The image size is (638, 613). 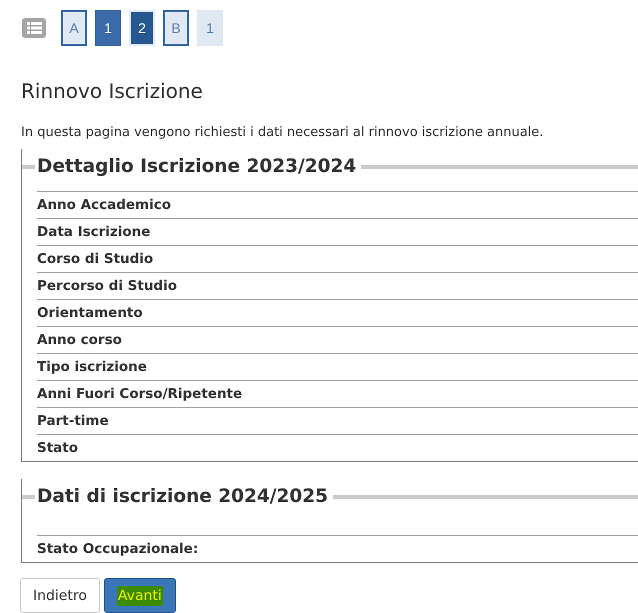 I want to click on list-icon, so click(x=34, y=28).